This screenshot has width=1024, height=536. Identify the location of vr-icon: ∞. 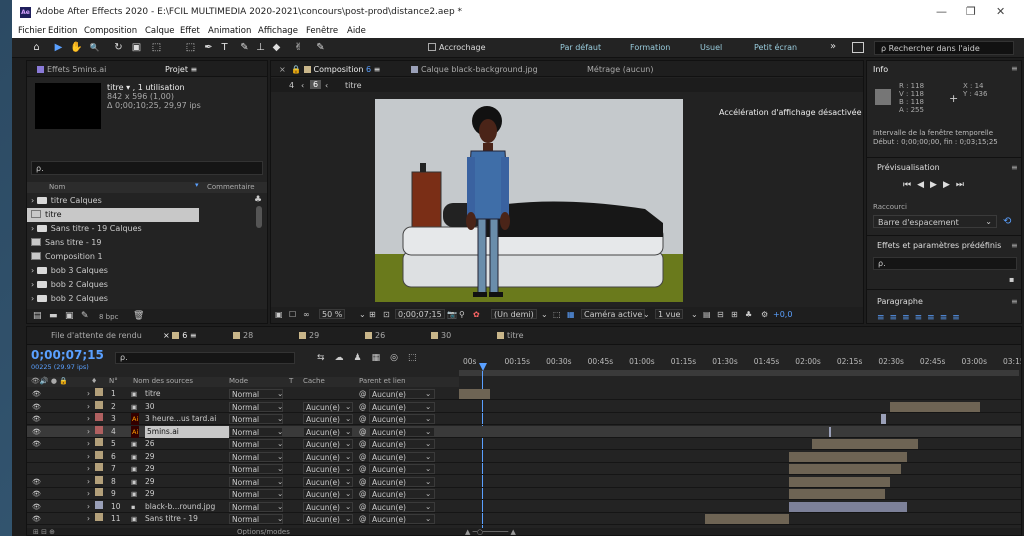
(306, 314).